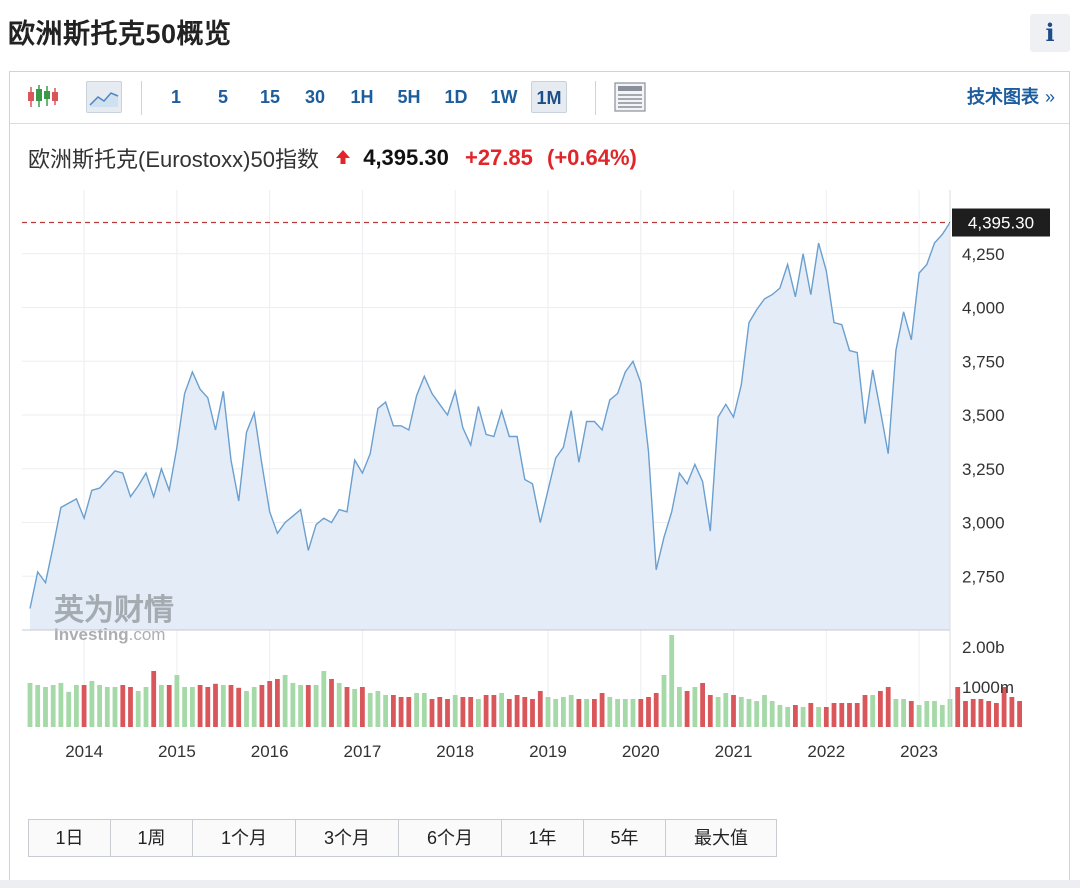 This screenshot has height=888, width=1080. Describe the element at coordinates (244, 838) in the screenshot. I see `range-1m: 1个月` at that location.